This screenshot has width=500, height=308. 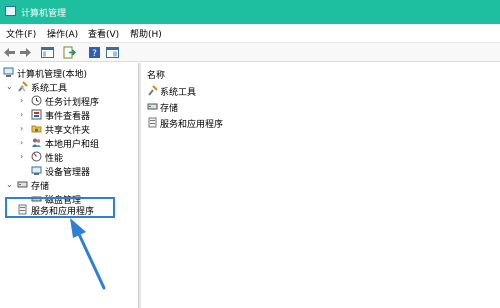 What do you see at coordinates (192, 125) in the screenshot?
I see `list-item-label: 服务和应用程序` at bounding box center [192, 125].